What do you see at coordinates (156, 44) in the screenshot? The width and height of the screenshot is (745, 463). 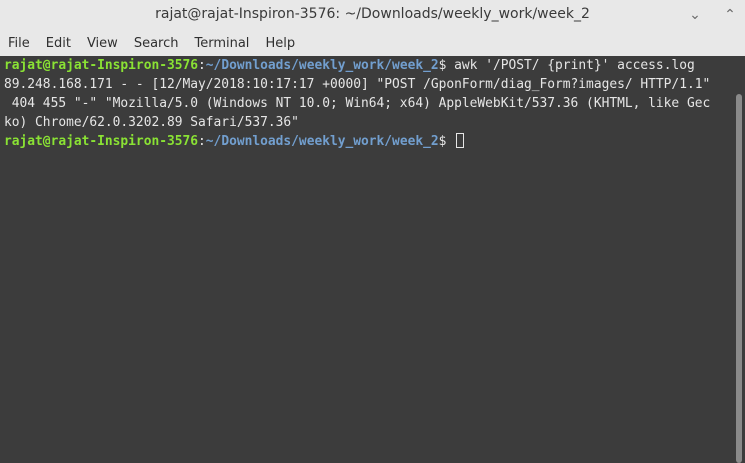 I see `menu-search: Search` at bounding box center [156, 44].